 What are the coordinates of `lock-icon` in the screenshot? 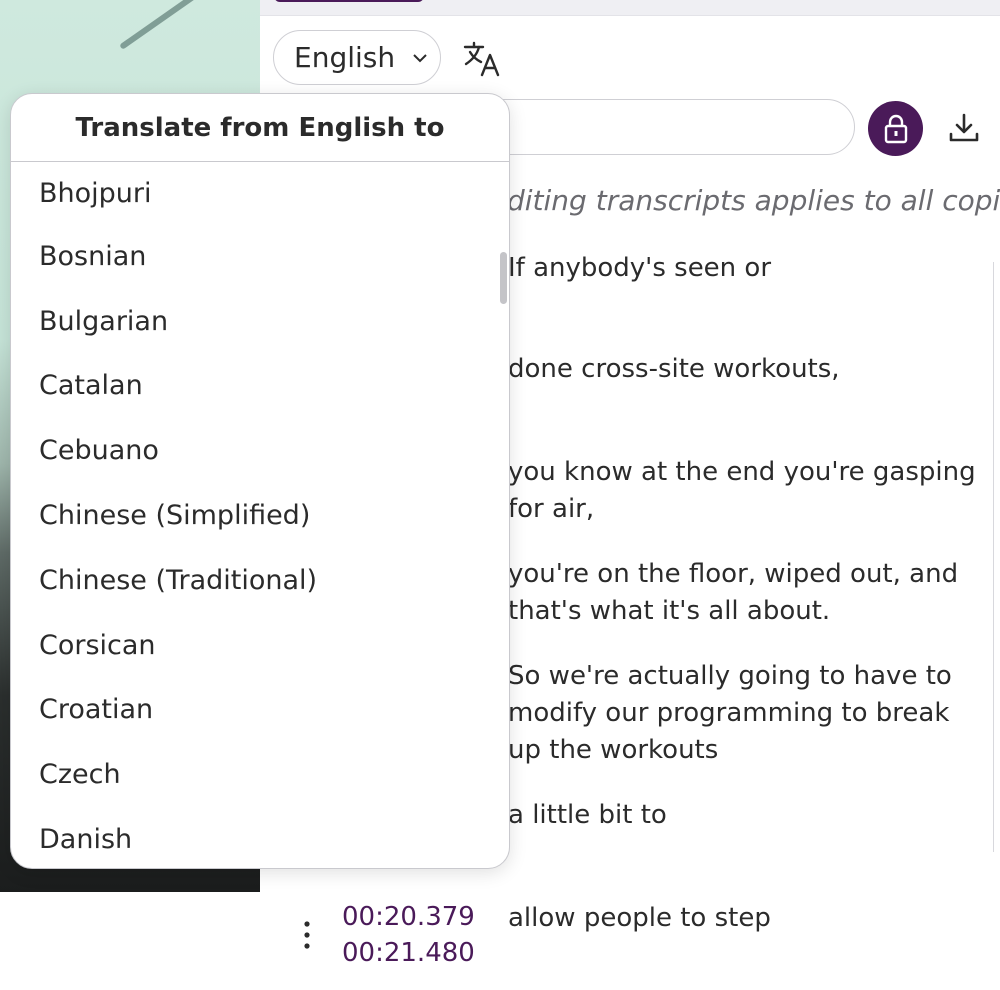 It's located at (895, 128).